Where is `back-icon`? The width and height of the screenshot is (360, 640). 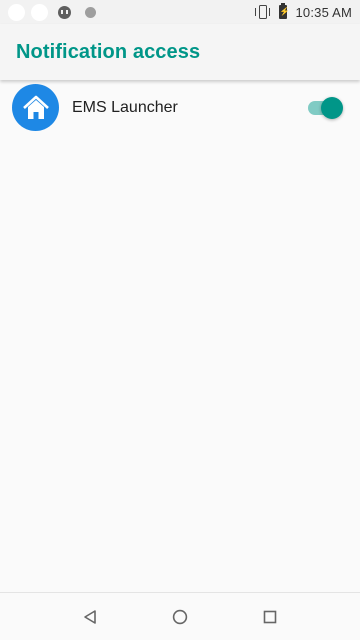
back-icon is located at coordinates (90, 617).